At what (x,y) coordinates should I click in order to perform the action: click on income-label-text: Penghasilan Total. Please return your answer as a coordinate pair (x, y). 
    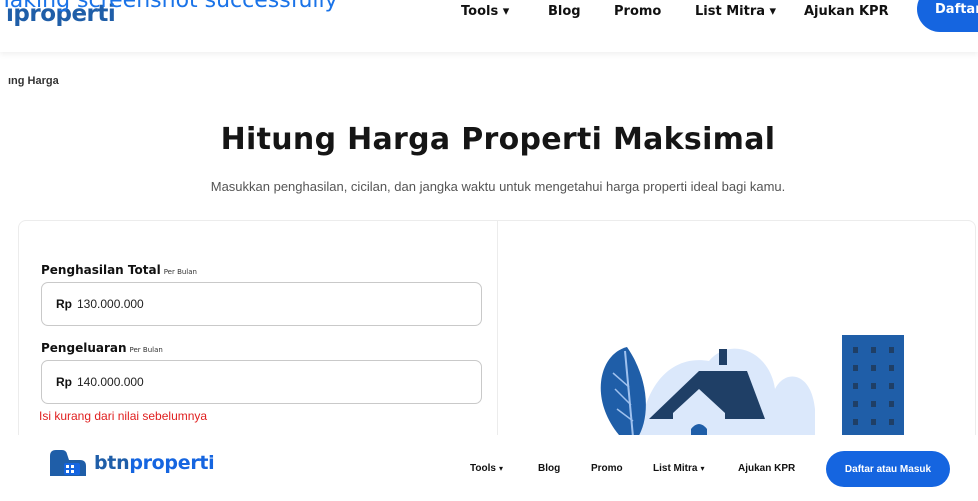
    Looking at the image, I should click on (101, 270).